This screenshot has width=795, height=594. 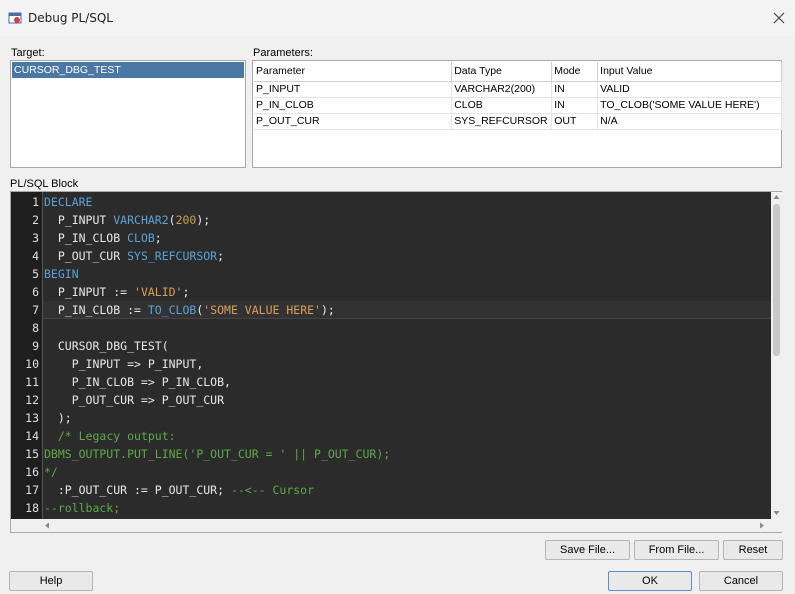 What do you see at coordinates (689, 121) in the screenshot?
I see `param-input-value: N/A` at bounding box center [689, 121].